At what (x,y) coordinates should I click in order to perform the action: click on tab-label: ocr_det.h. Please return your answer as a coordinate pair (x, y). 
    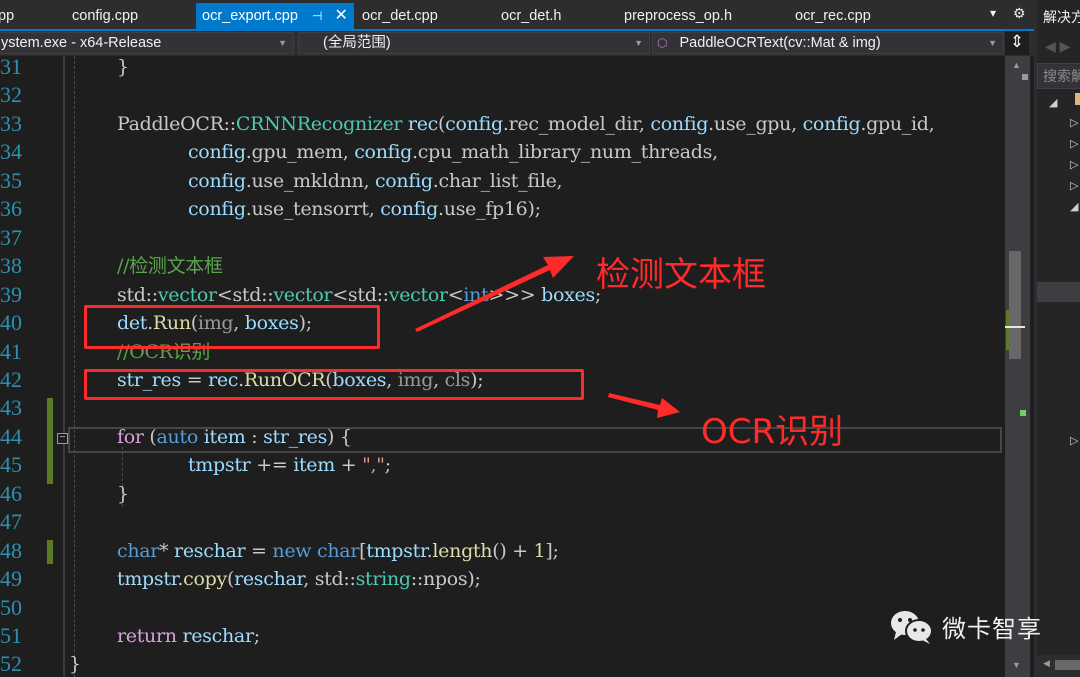
    Looking at the image, I should click on (531, 16).